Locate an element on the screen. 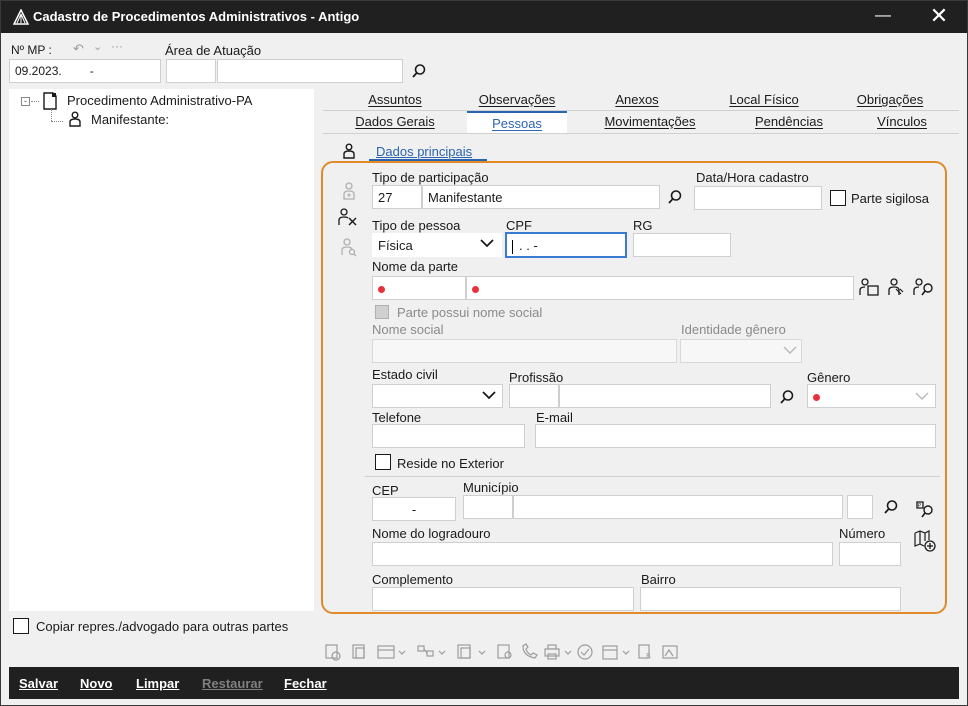  person-edit-icon is located at coordinates (896, 287).